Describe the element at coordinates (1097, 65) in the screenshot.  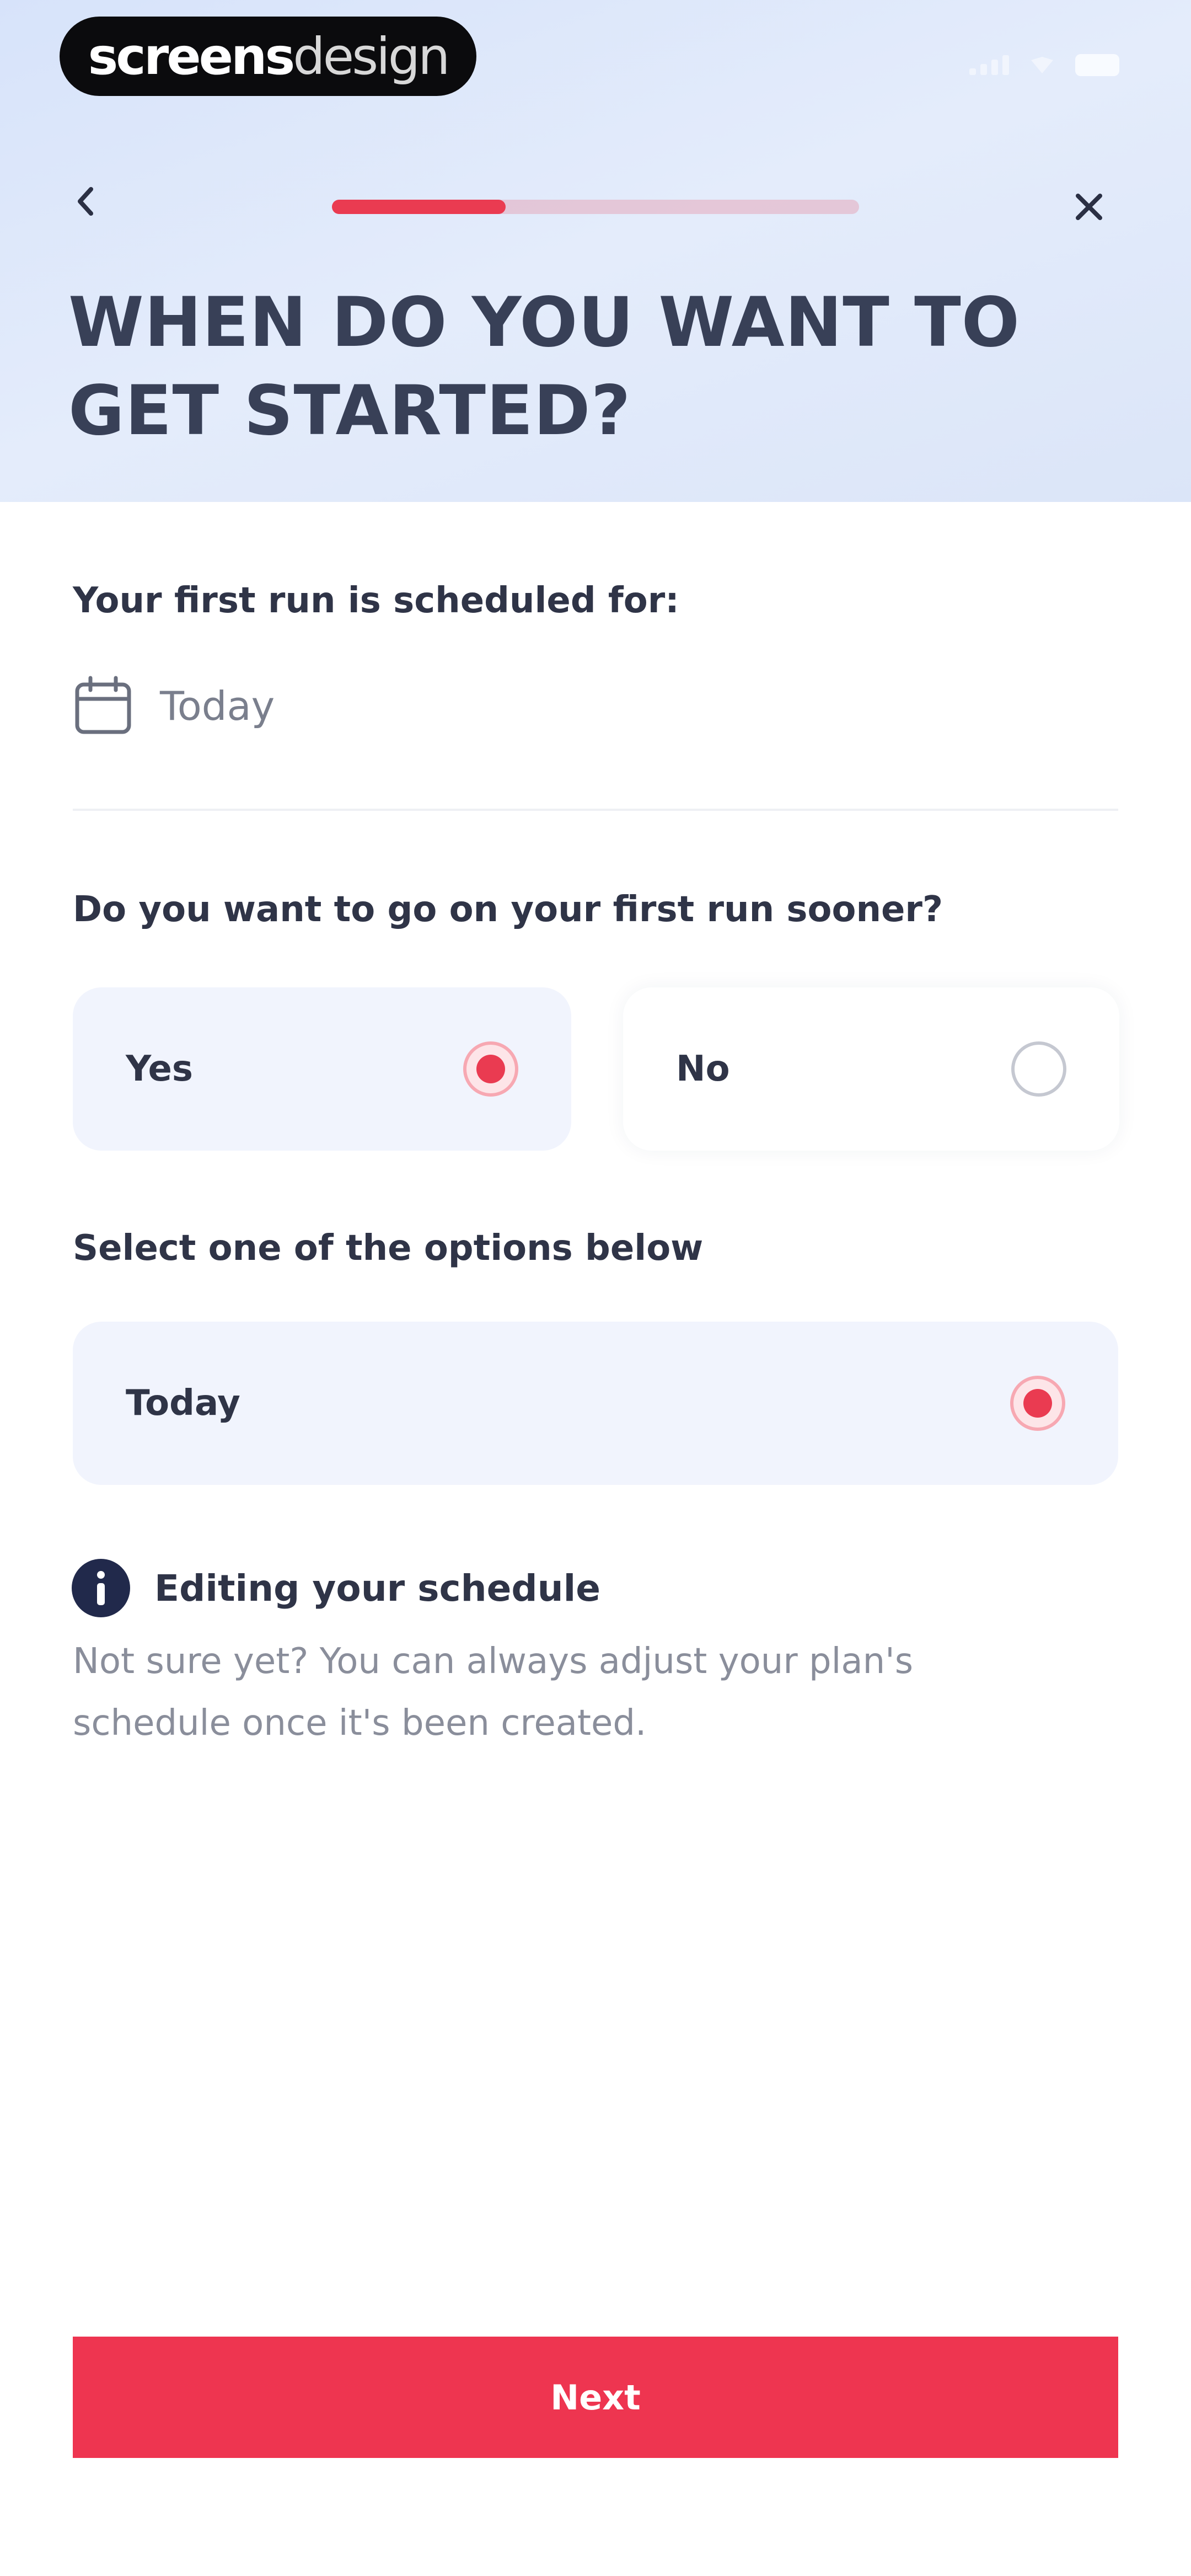
I see `battery-icon` at that location.